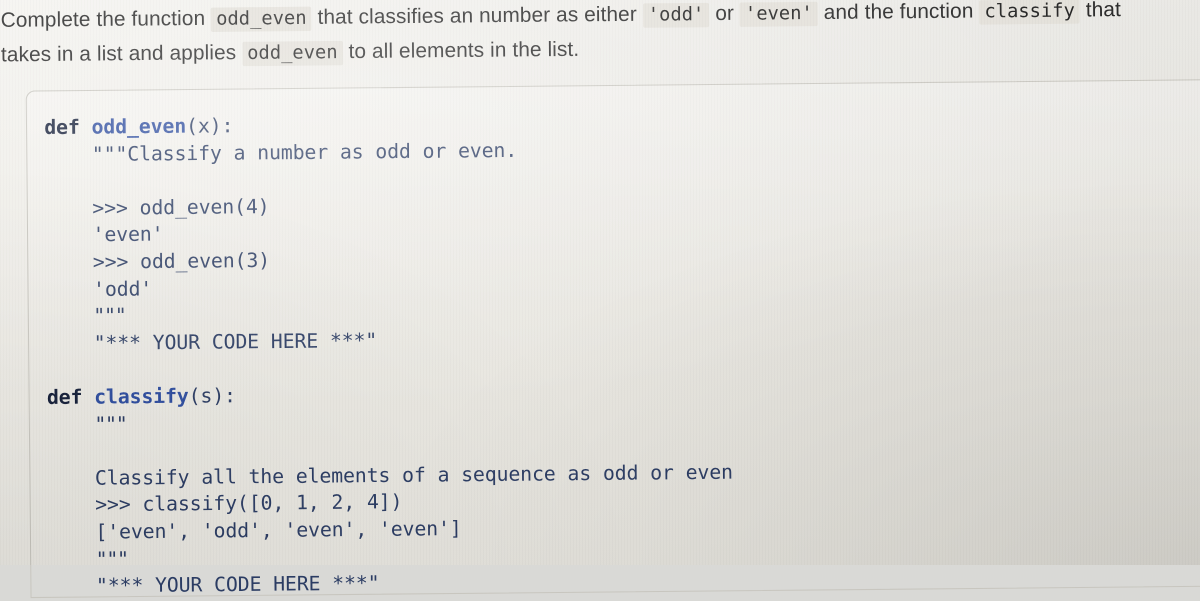 The width and height of the screenshot is (1200, 601). What do you see at coordinates (725, 13) in the screenshot?
I see `prompt-text-3: or` at bounding box center [725, 13].